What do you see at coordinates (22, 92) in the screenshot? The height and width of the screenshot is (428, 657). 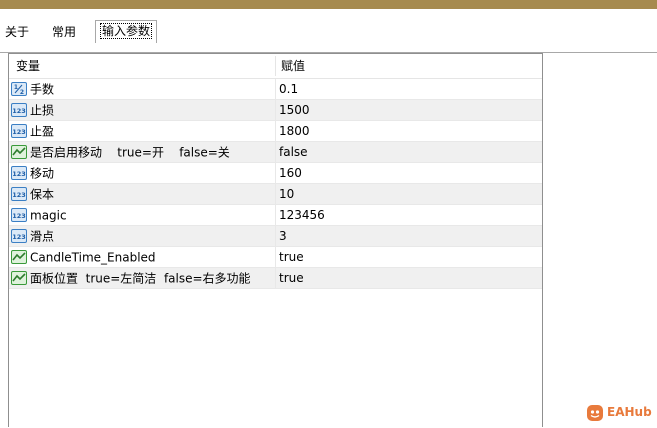 I see `svg-text: 2` at bounding box center [22, 92].